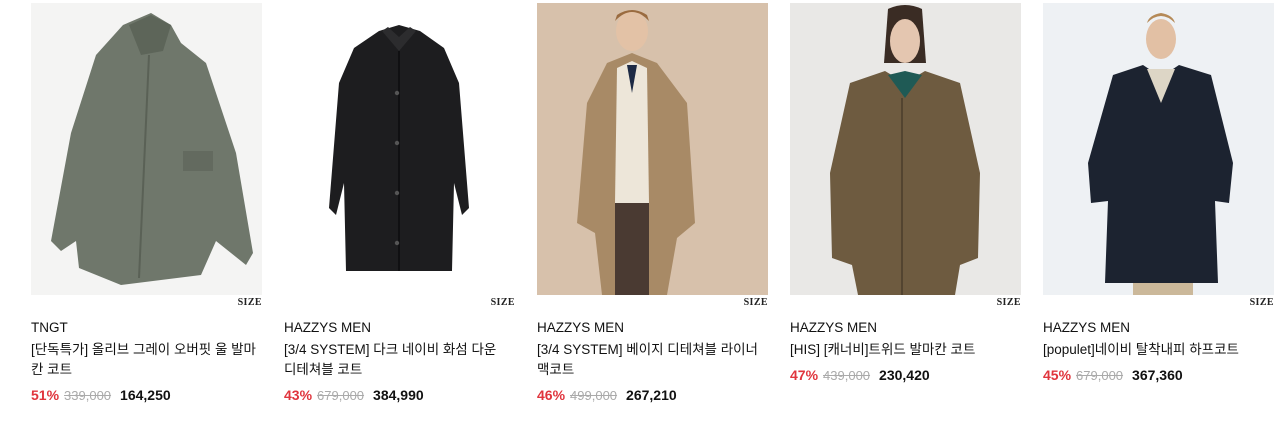 The height and width of the screenshot is (442, 1284). I want to click on product-name: [단독특가] 올리브 그레이 오버핏 울 발마칸 코트, so click(145, 360).